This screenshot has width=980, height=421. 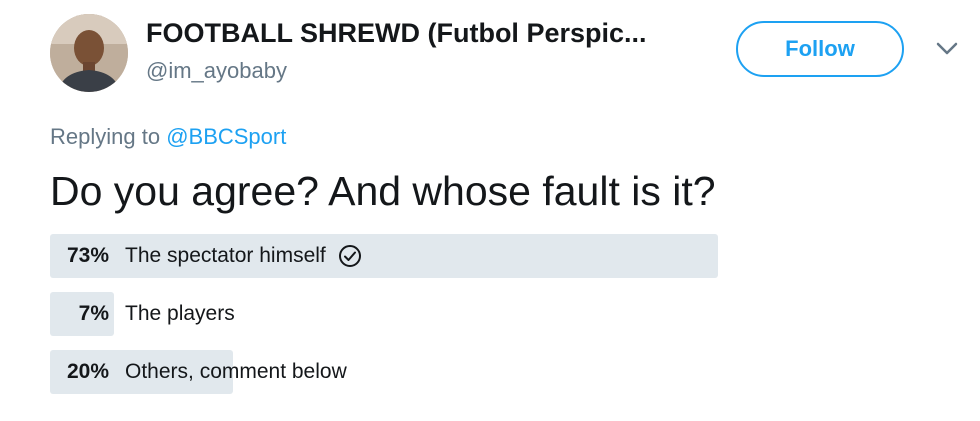 I want to click on poll-label-wrap: The spectator himself, so click(x=243, y=256).